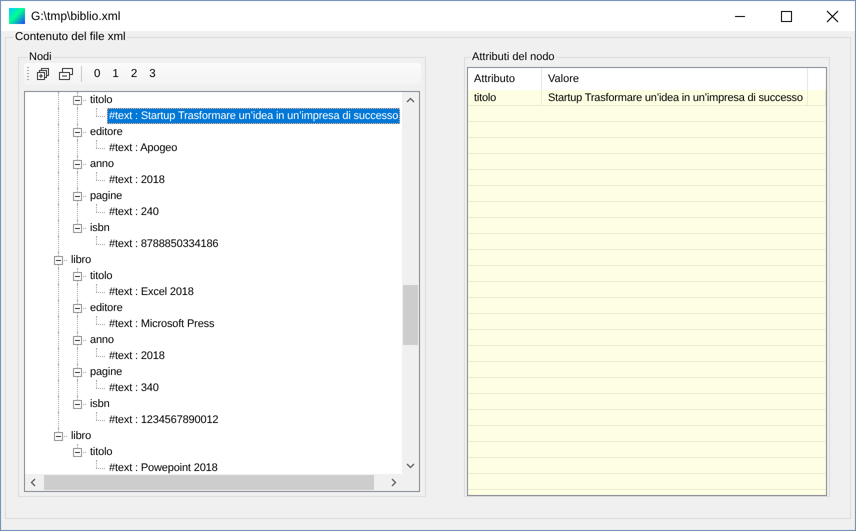 Image resolution: width=856 pixels, height=531 pixels. What do you see at coordinates (152, 74) in the screenshot?
I see `level-button: 3` at bounding box center [152, 74].